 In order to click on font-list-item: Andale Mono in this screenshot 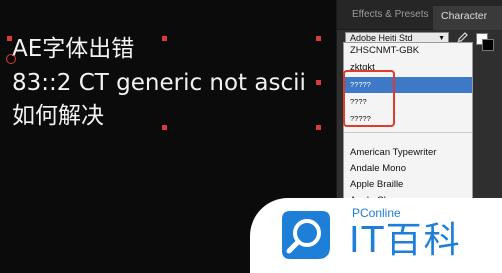, I will do `click(408, 169)`.